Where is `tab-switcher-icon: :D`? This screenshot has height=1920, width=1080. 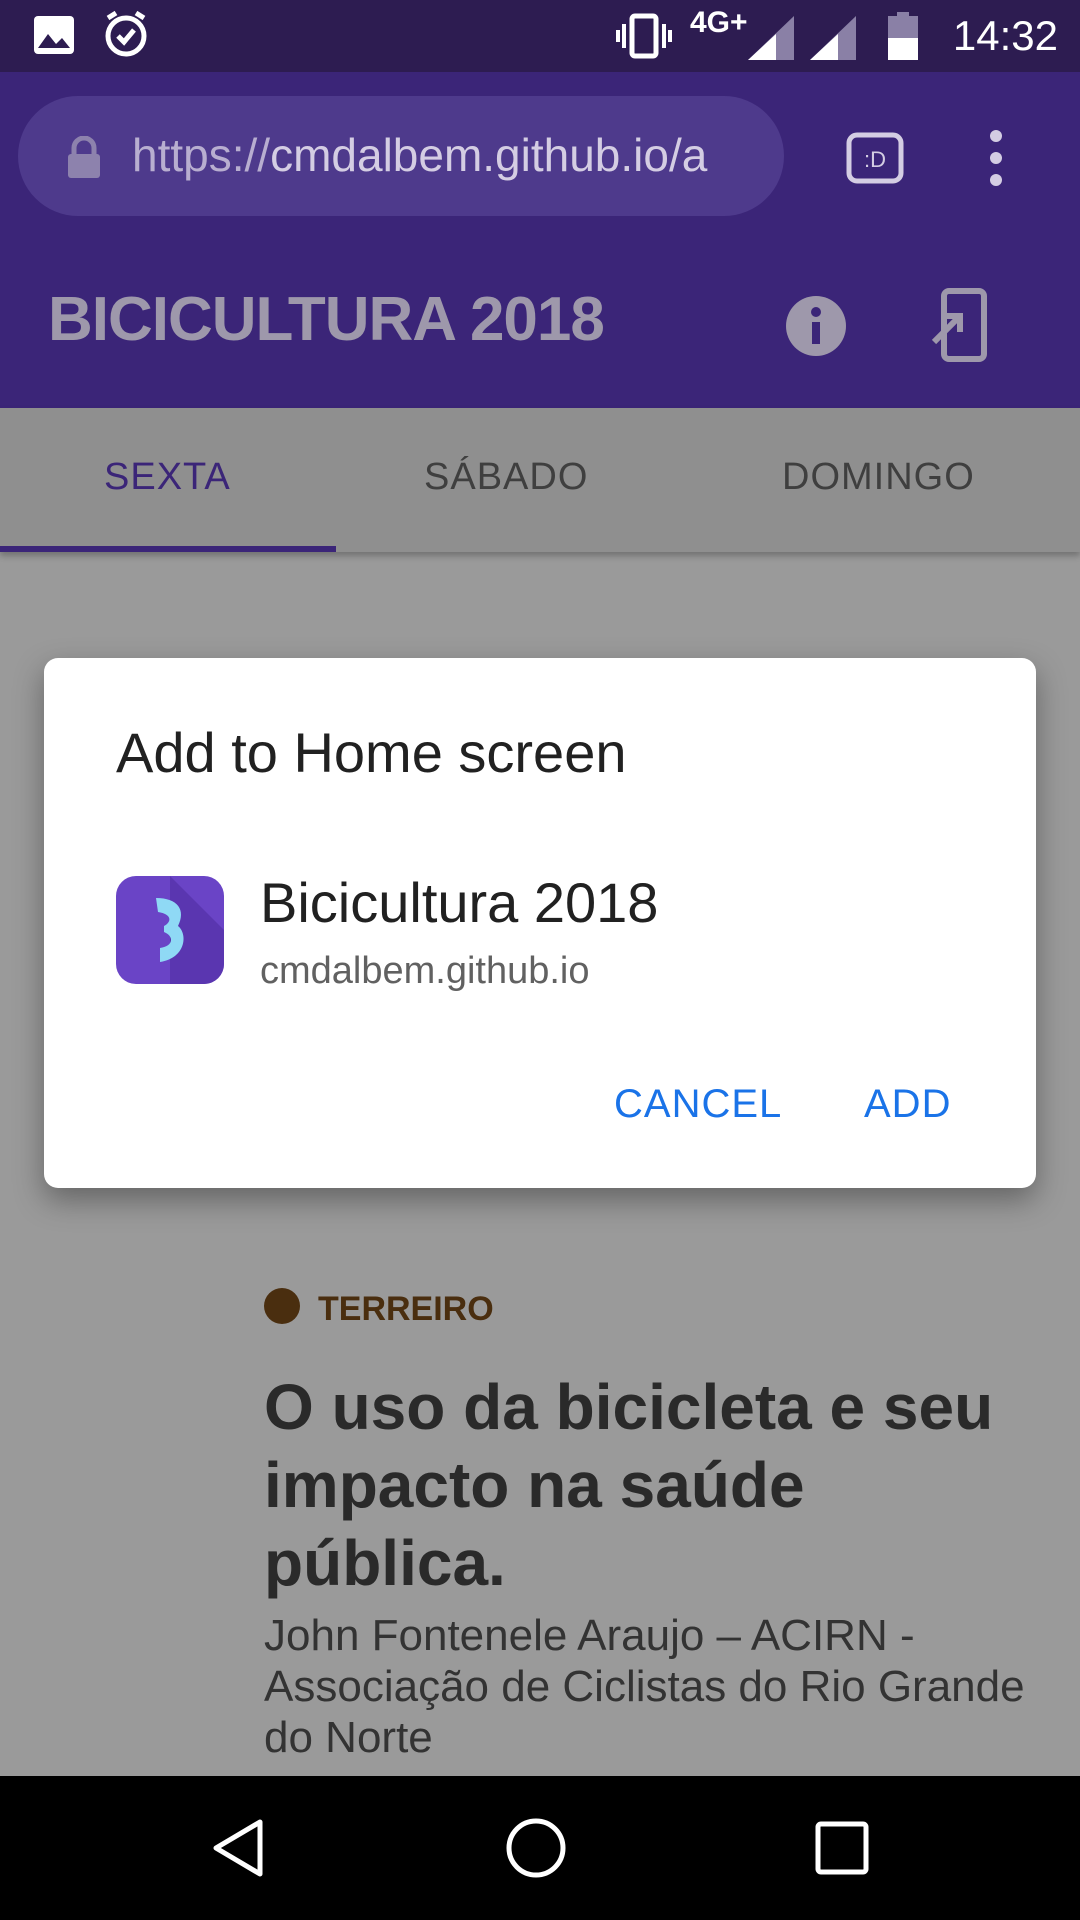
tab-switcher-icon: :D is located at coordinates (875, 158).